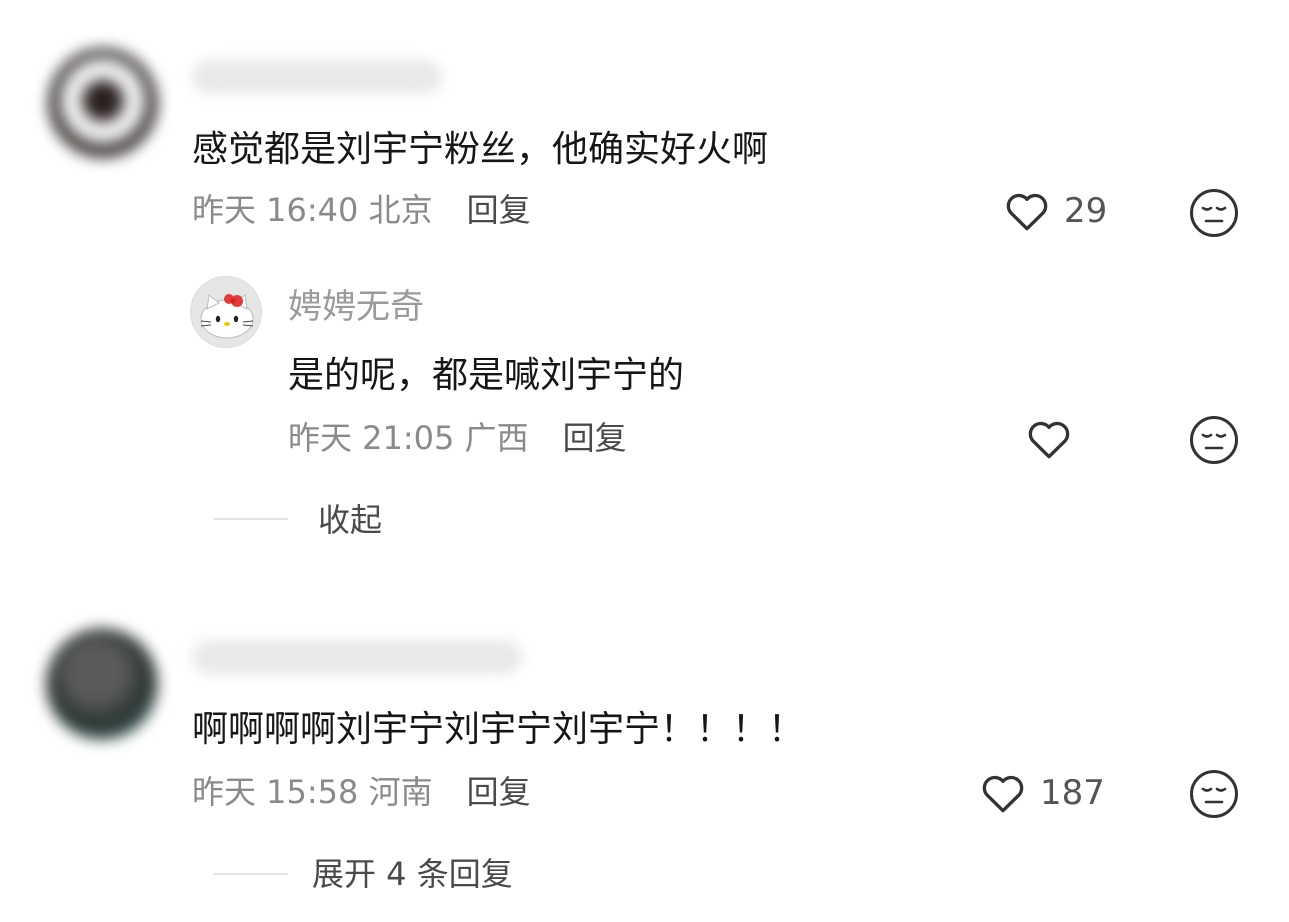 Image resolution: width=1289 pixels, height=922 pixels. I want to click on collapse-replies-button: 收起, so click(350, 520).